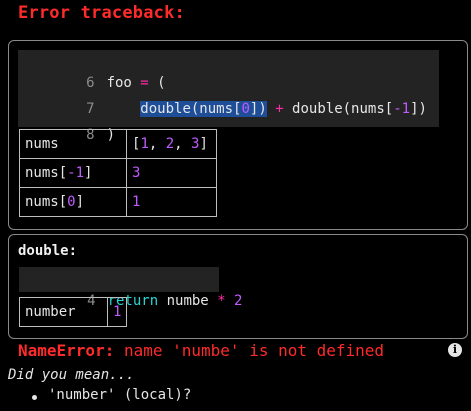  What do you see at coordinates (283, 109) in the screenshot?
I see `code-text: double(nums[0]) + double(nums[-1])` at bounding box center [283, 109].